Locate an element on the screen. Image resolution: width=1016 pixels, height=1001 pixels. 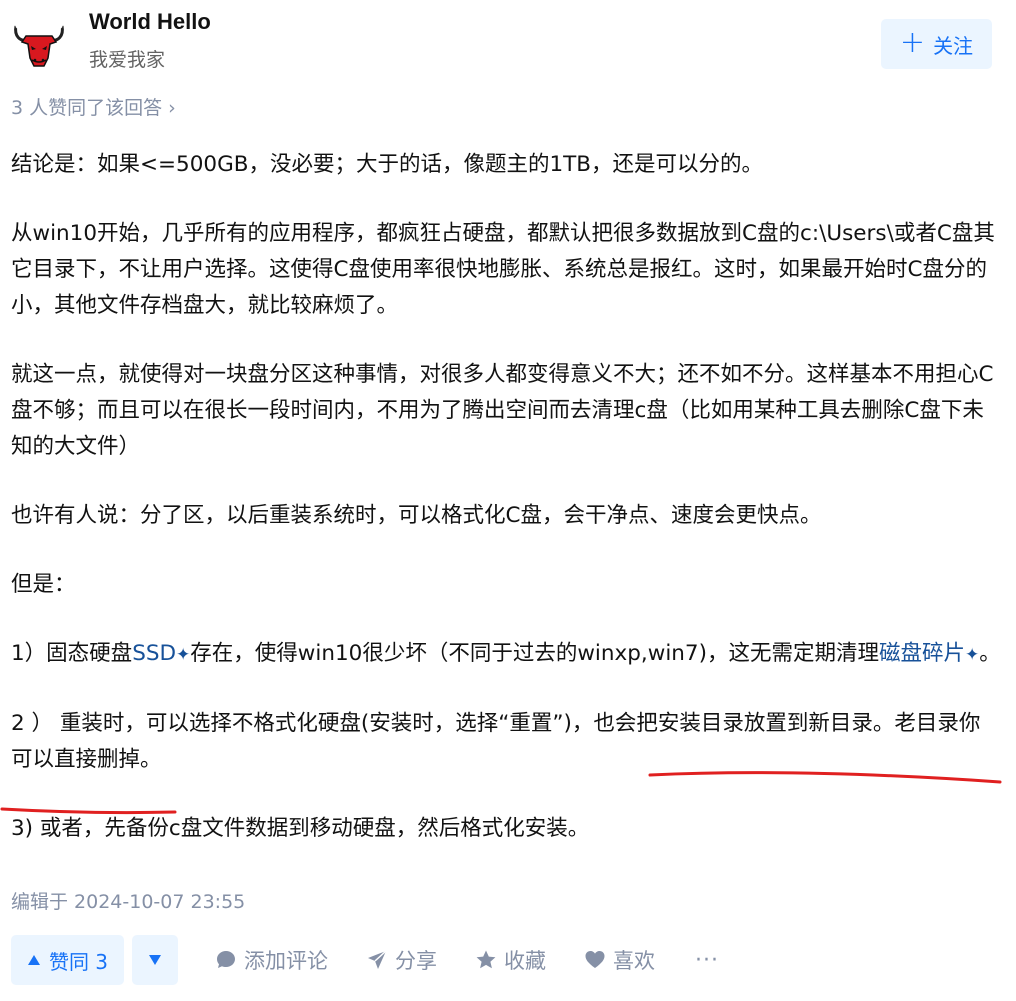
edited-time: 编辑于 2024-10-07 23:55 is located at coordinates (128, 902).